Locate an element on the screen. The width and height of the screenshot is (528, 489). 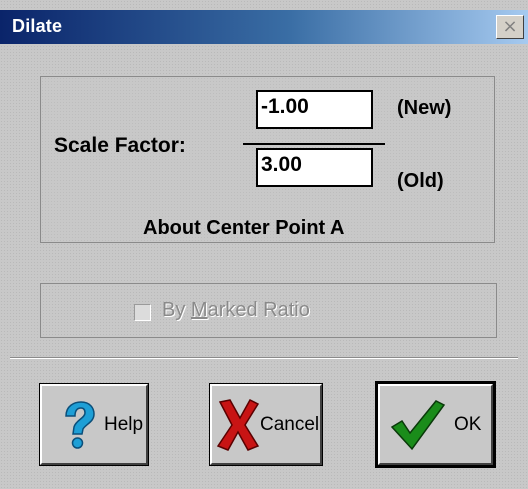
scale-factor-label: Scale Factor: is located at coordinates (120, 145).